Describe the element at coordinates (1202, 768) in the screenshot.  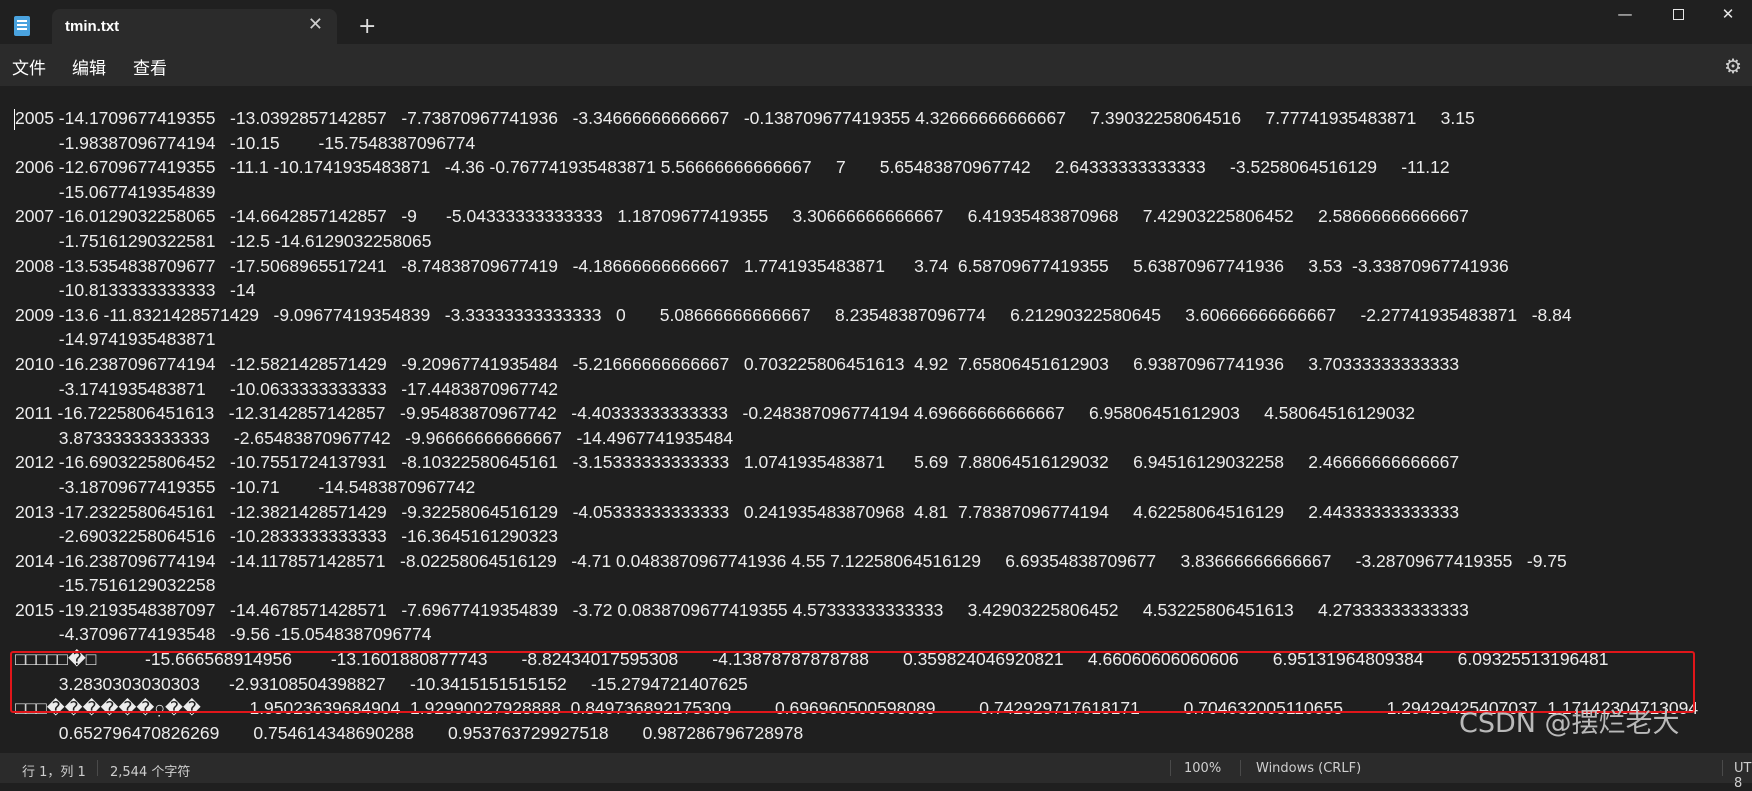
I see `zoom-level: 100%` at that location.